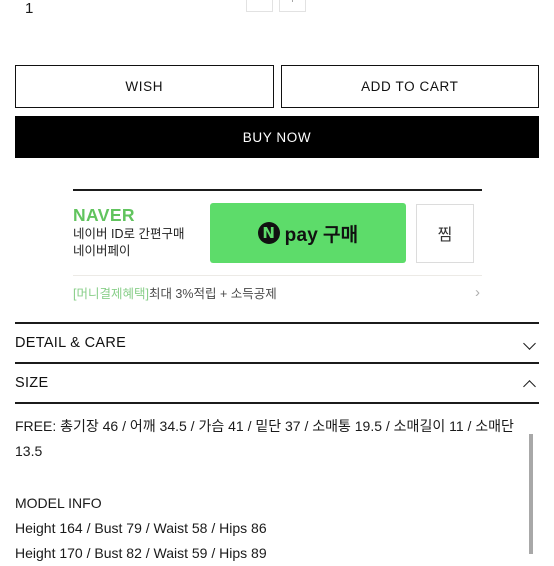 The image size is (554, 566). Describe the element at coordinates (541, 277) in the screenshot. I see `page-scrollbar-track` at that location.